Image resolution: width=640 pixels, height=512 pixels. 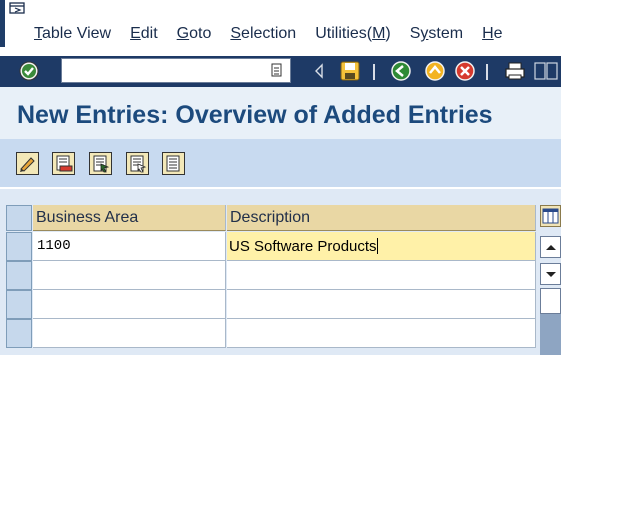 I want to click on business-area-cell: 1100, so click(x=129, y=246).